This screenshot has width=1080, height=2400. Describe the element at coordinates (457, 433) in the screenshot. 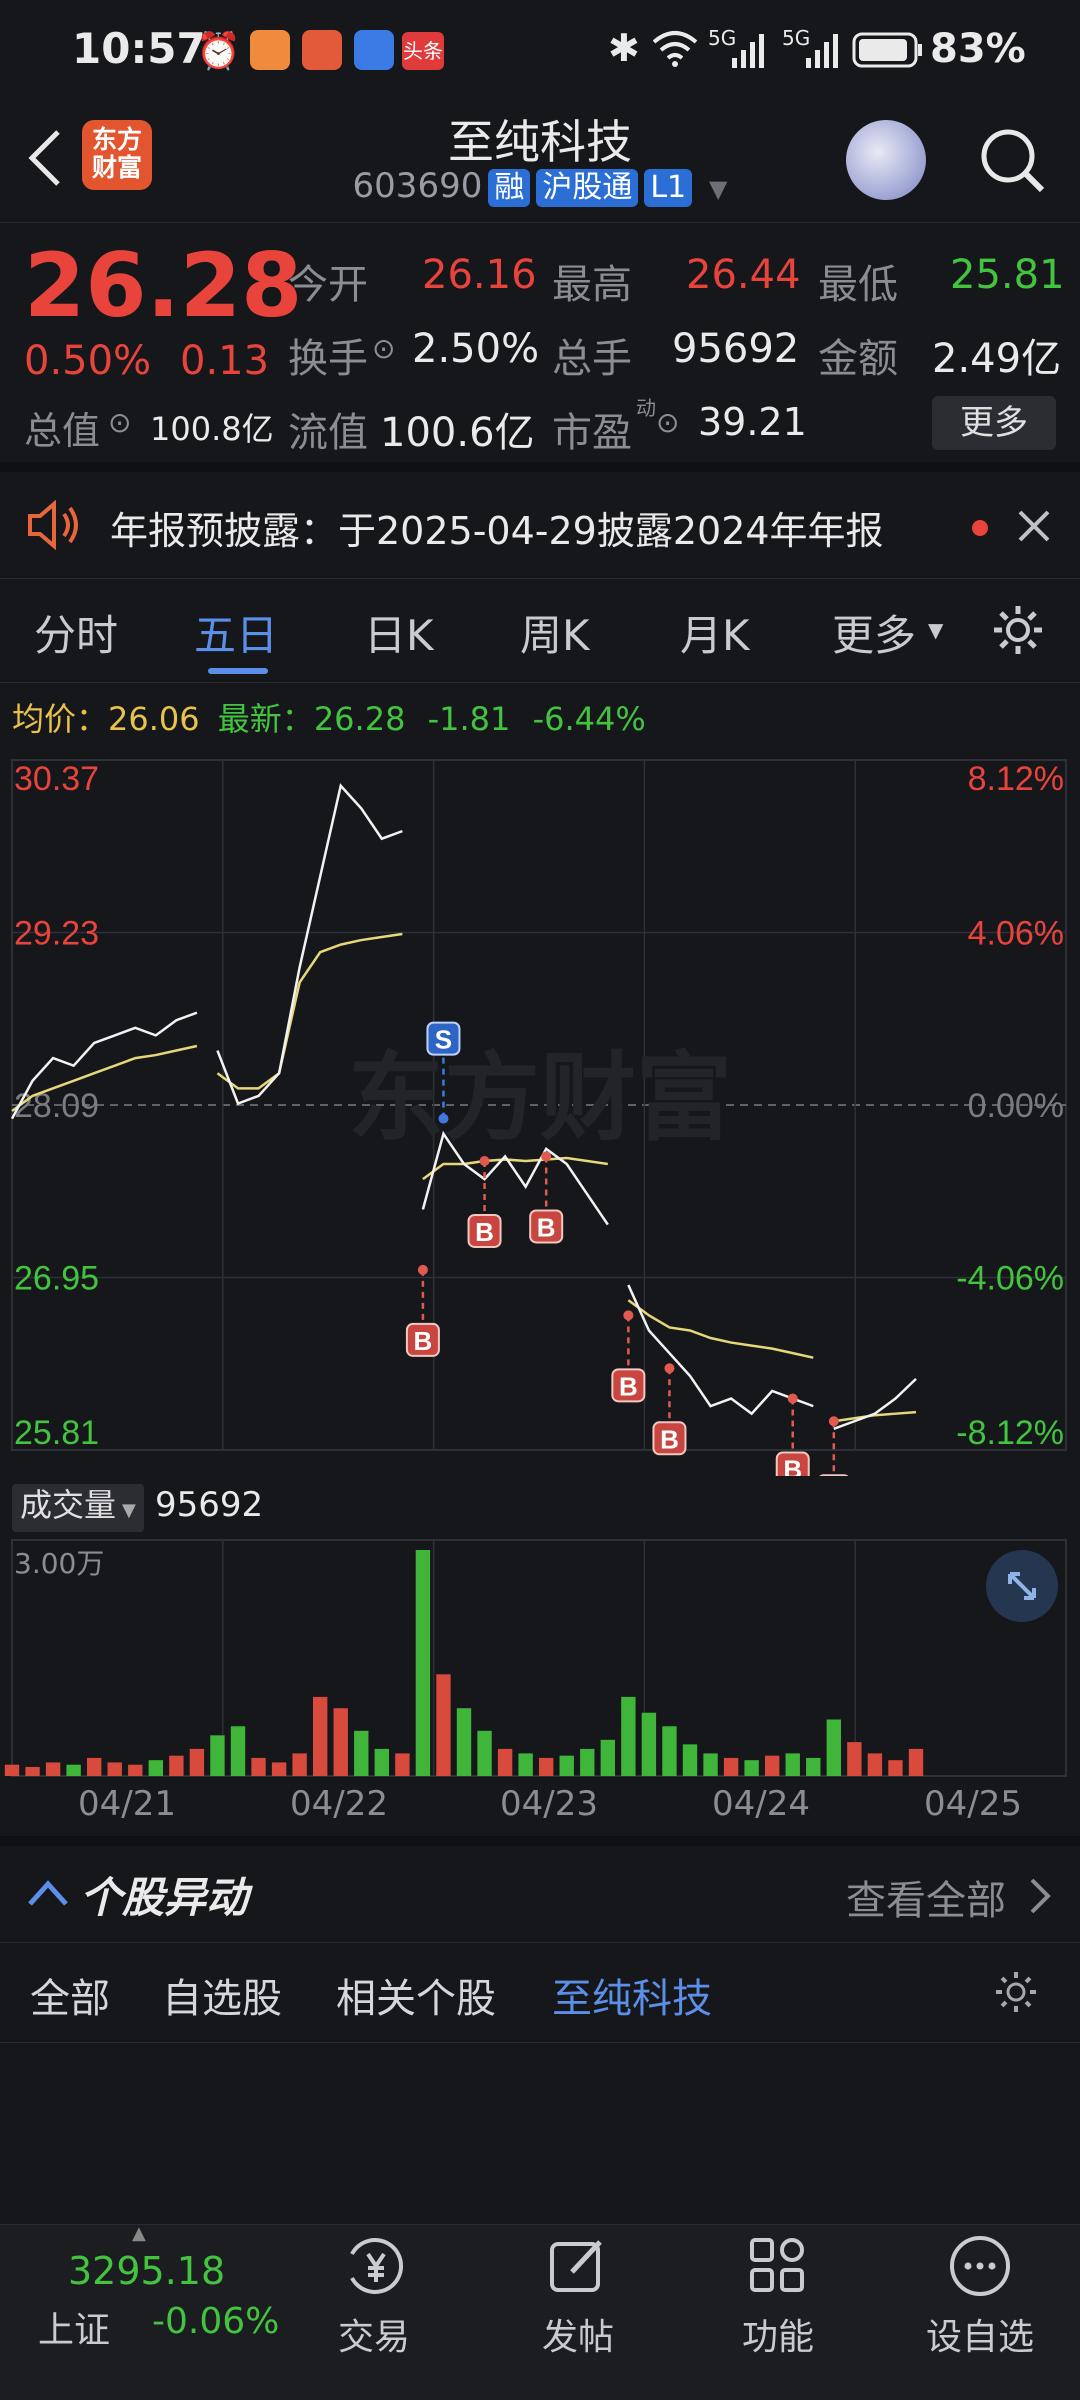

I see `float-cap-value: 100.6亿` at that location.